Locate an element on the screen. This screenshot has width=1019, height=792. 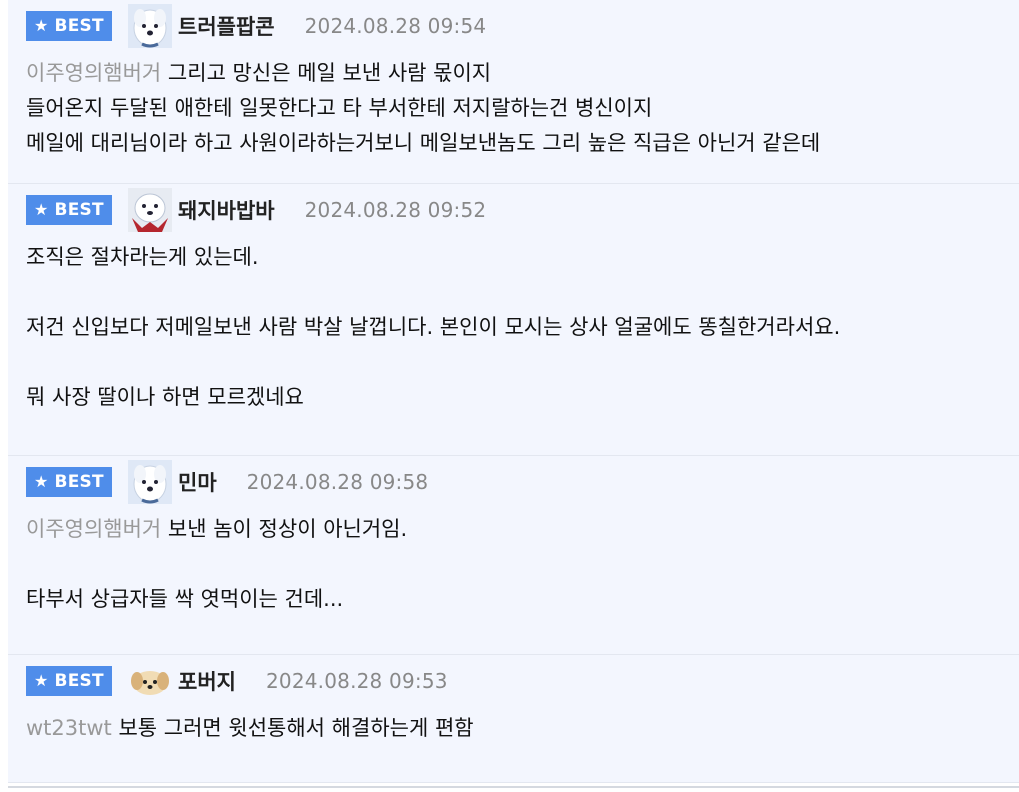
comment-nickname: 포버지 is located at coordinates (207, 681).